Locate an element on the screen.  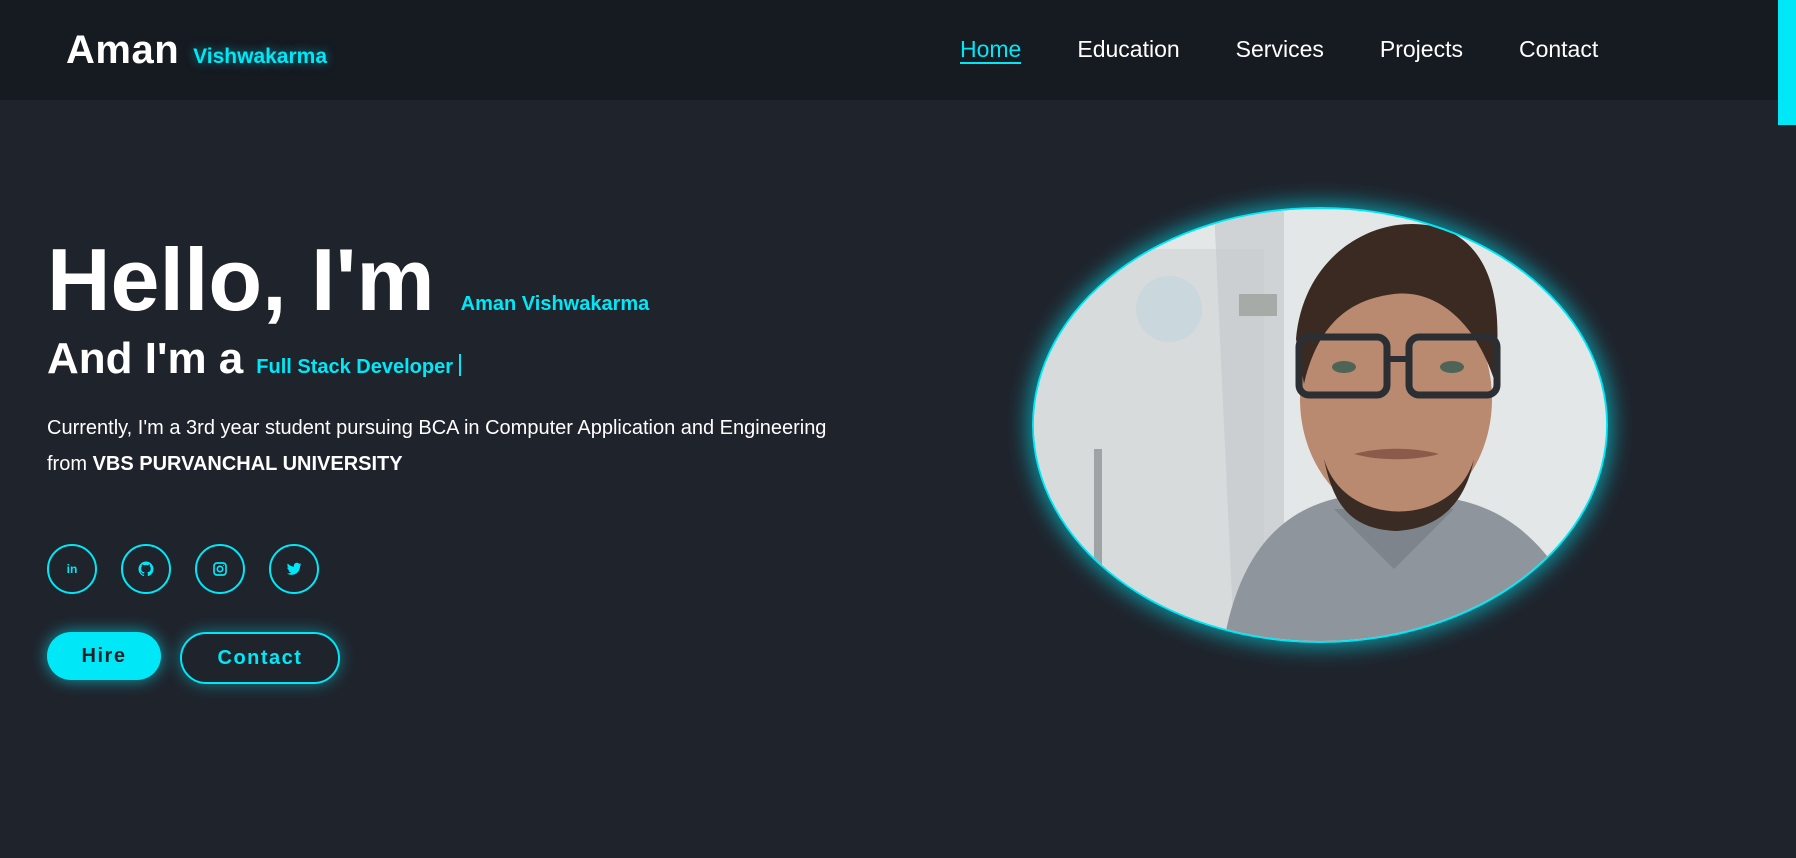
svg-text: in is located at coordinates (72, 569).